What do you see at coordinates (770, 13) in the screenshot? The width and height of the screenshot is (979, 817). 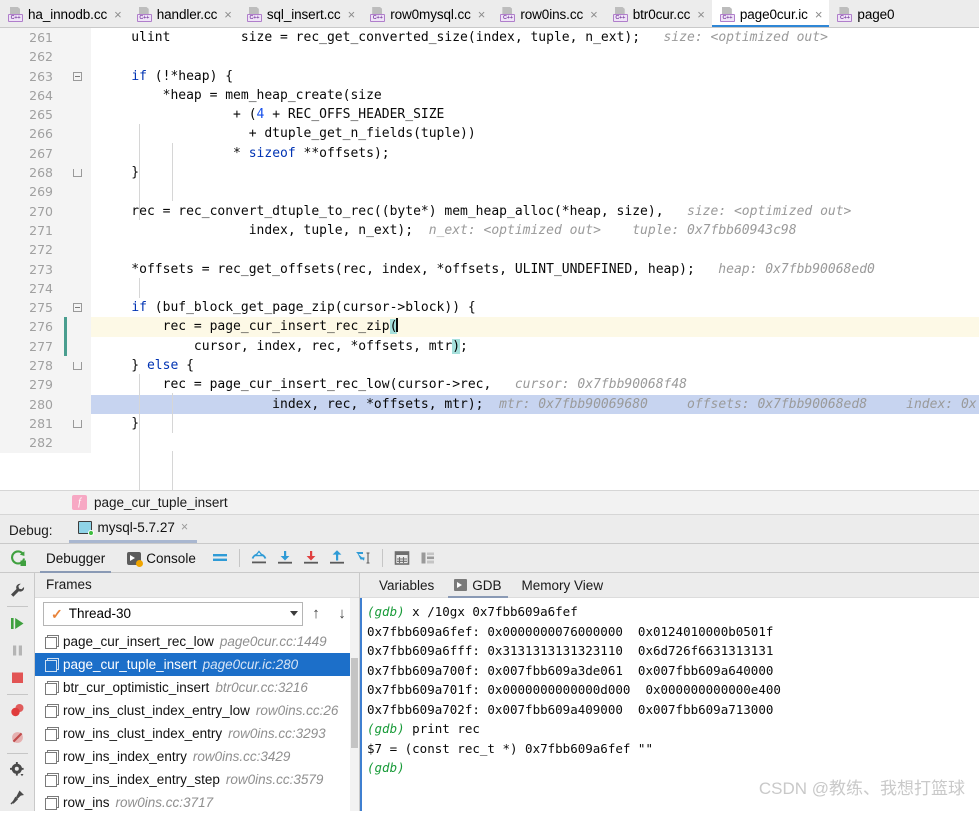 I see `editor-tab-page0cur-ic: C++ page0cur.ic ×` at bounding box center [770, 13].